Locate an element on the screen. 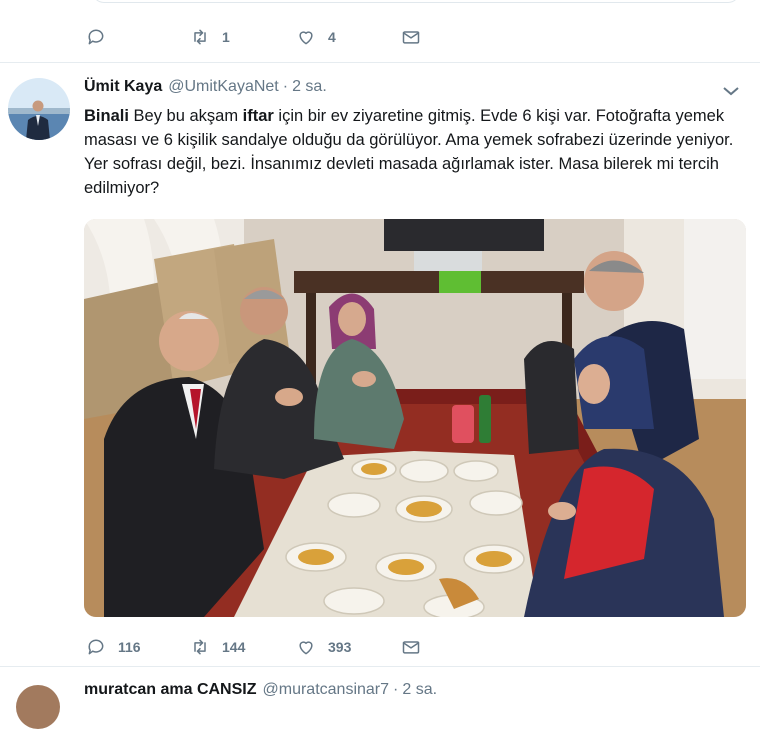 Image resolution: width=760 pixels, height=729 pixels. like-button: 393 is located at coordinates (348, 647).